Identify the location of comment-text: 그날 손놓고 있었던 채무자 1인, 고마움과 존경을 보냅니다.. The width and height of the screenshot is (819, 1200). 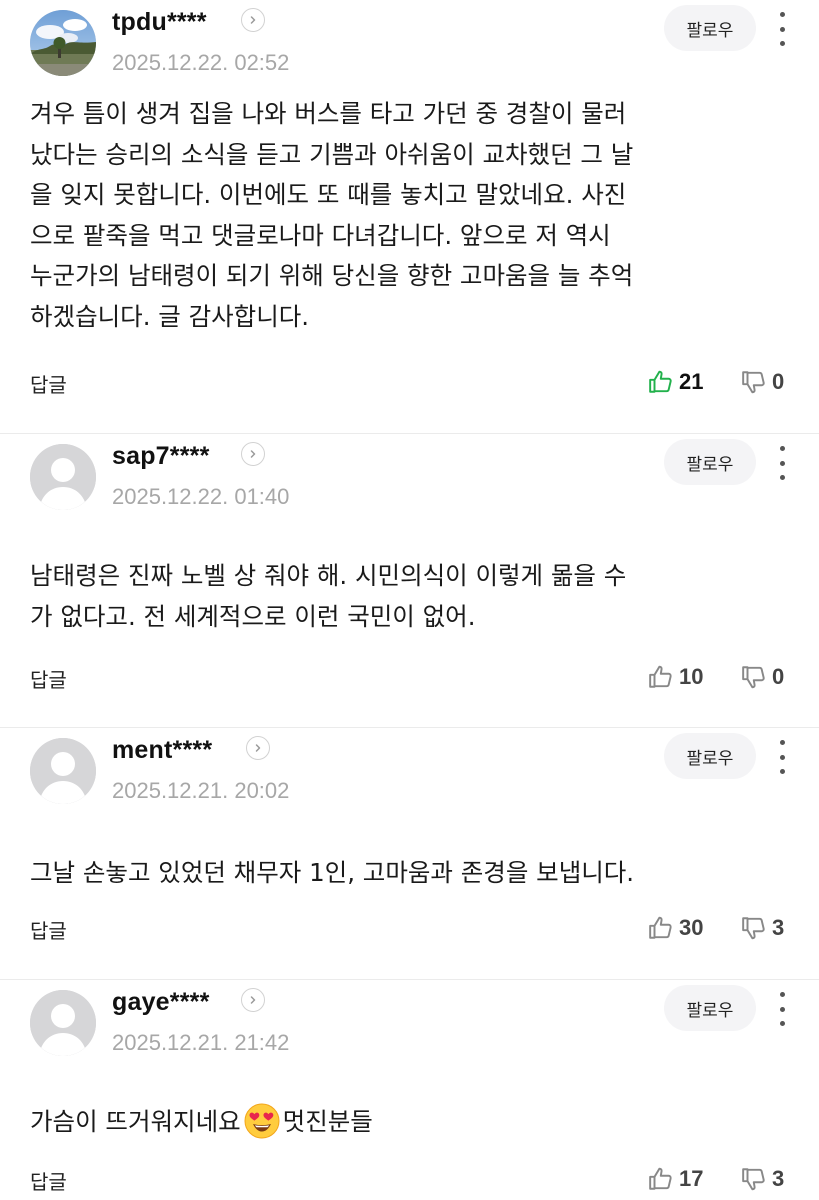
(332, 872).